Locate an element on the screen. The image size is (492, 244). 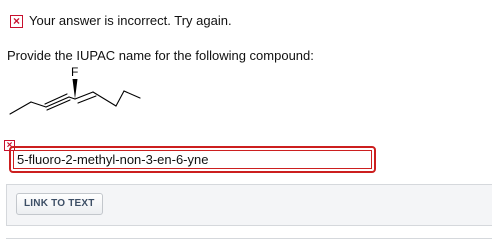
link-to-text-button: LINK TO TEXT is located at coordinates (59, 204).